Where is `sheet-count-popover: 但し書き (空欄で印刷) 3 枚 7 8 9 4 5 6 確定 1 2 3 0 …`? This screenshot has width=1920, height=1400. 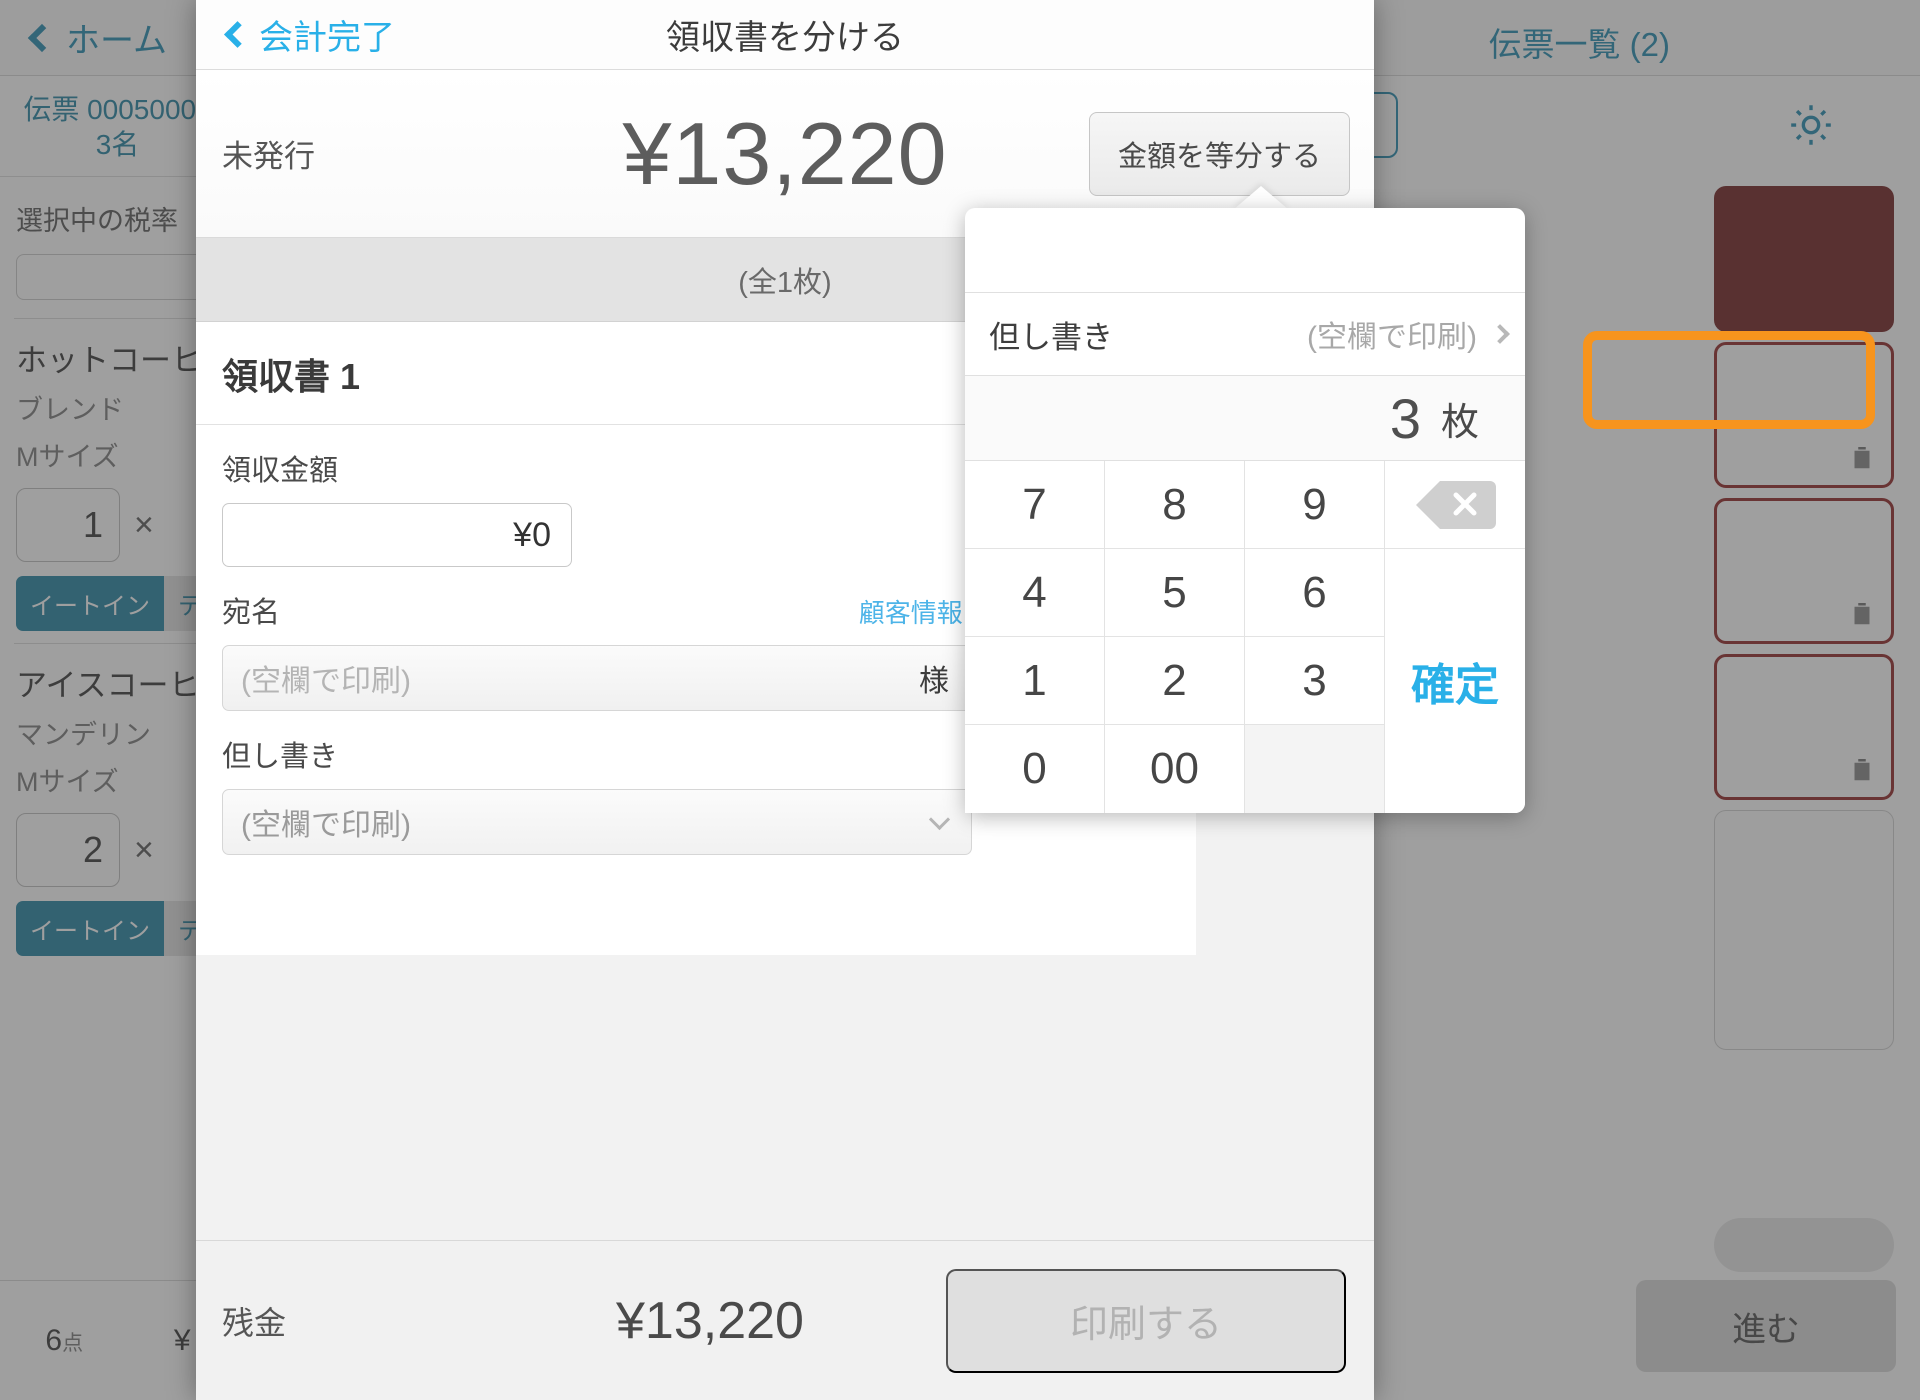 sheet-count-popover: 但し書き (空欄で印刷) 3 枚 7 8 9 4 5 6 確定 1 2 3 0 … is located at coordinates (1245, 510).